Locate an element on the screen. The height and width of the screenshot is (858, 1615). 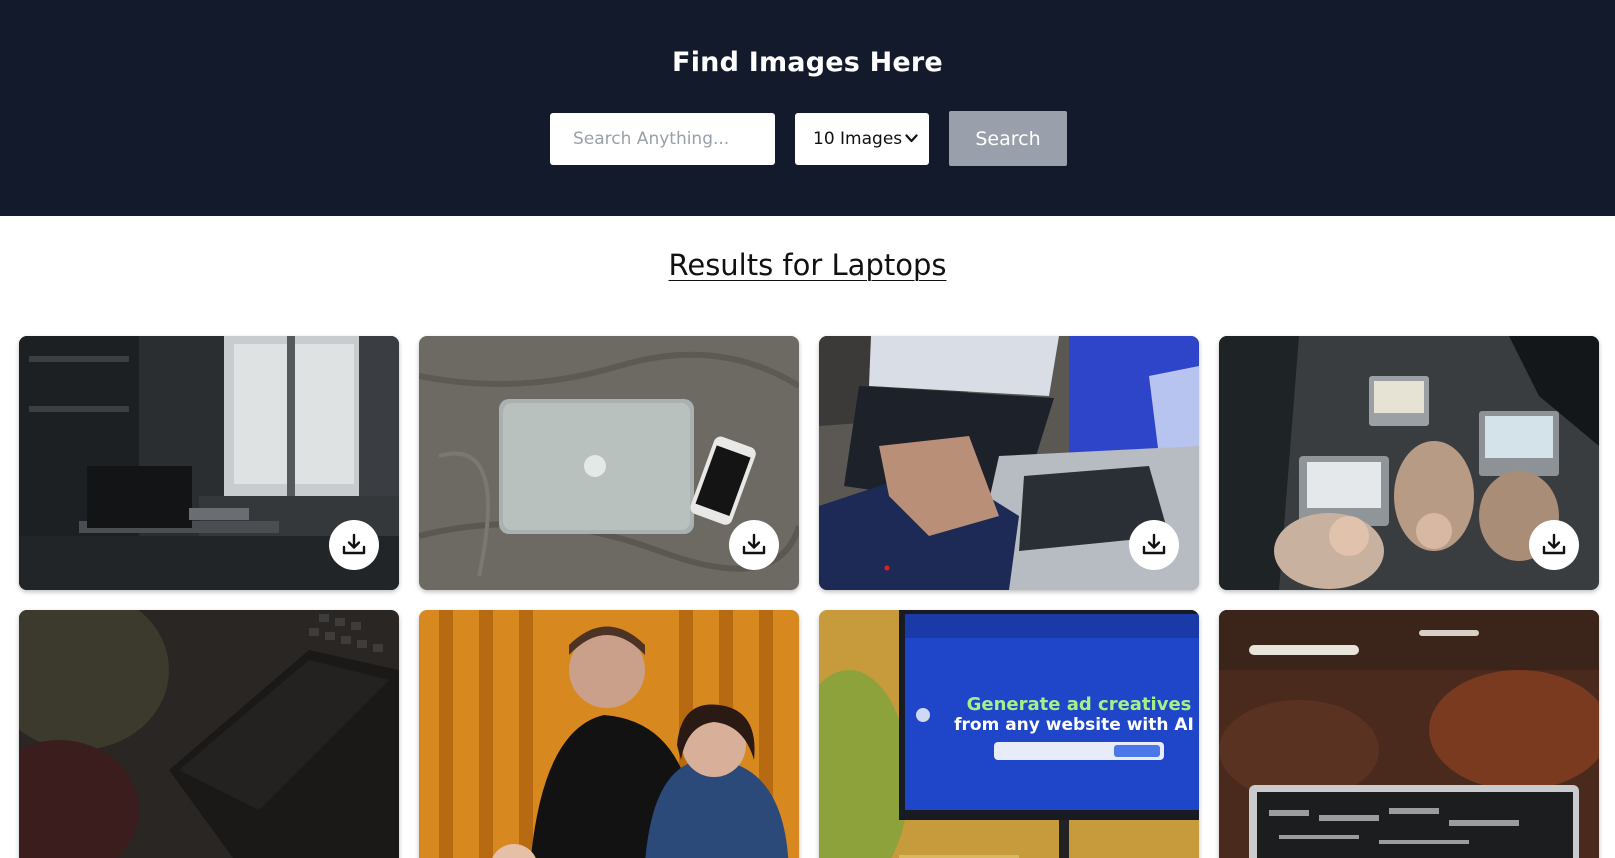
search-button: Search is located at coordinates (1008, 138).